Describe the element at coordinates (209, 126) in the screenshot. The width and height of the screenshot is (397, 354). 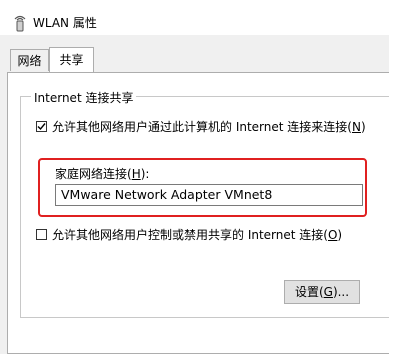
I see `allow-sharing-label: 允许其他网络用户通过此计算机的 Internet 连接来连接(N)` at that location.